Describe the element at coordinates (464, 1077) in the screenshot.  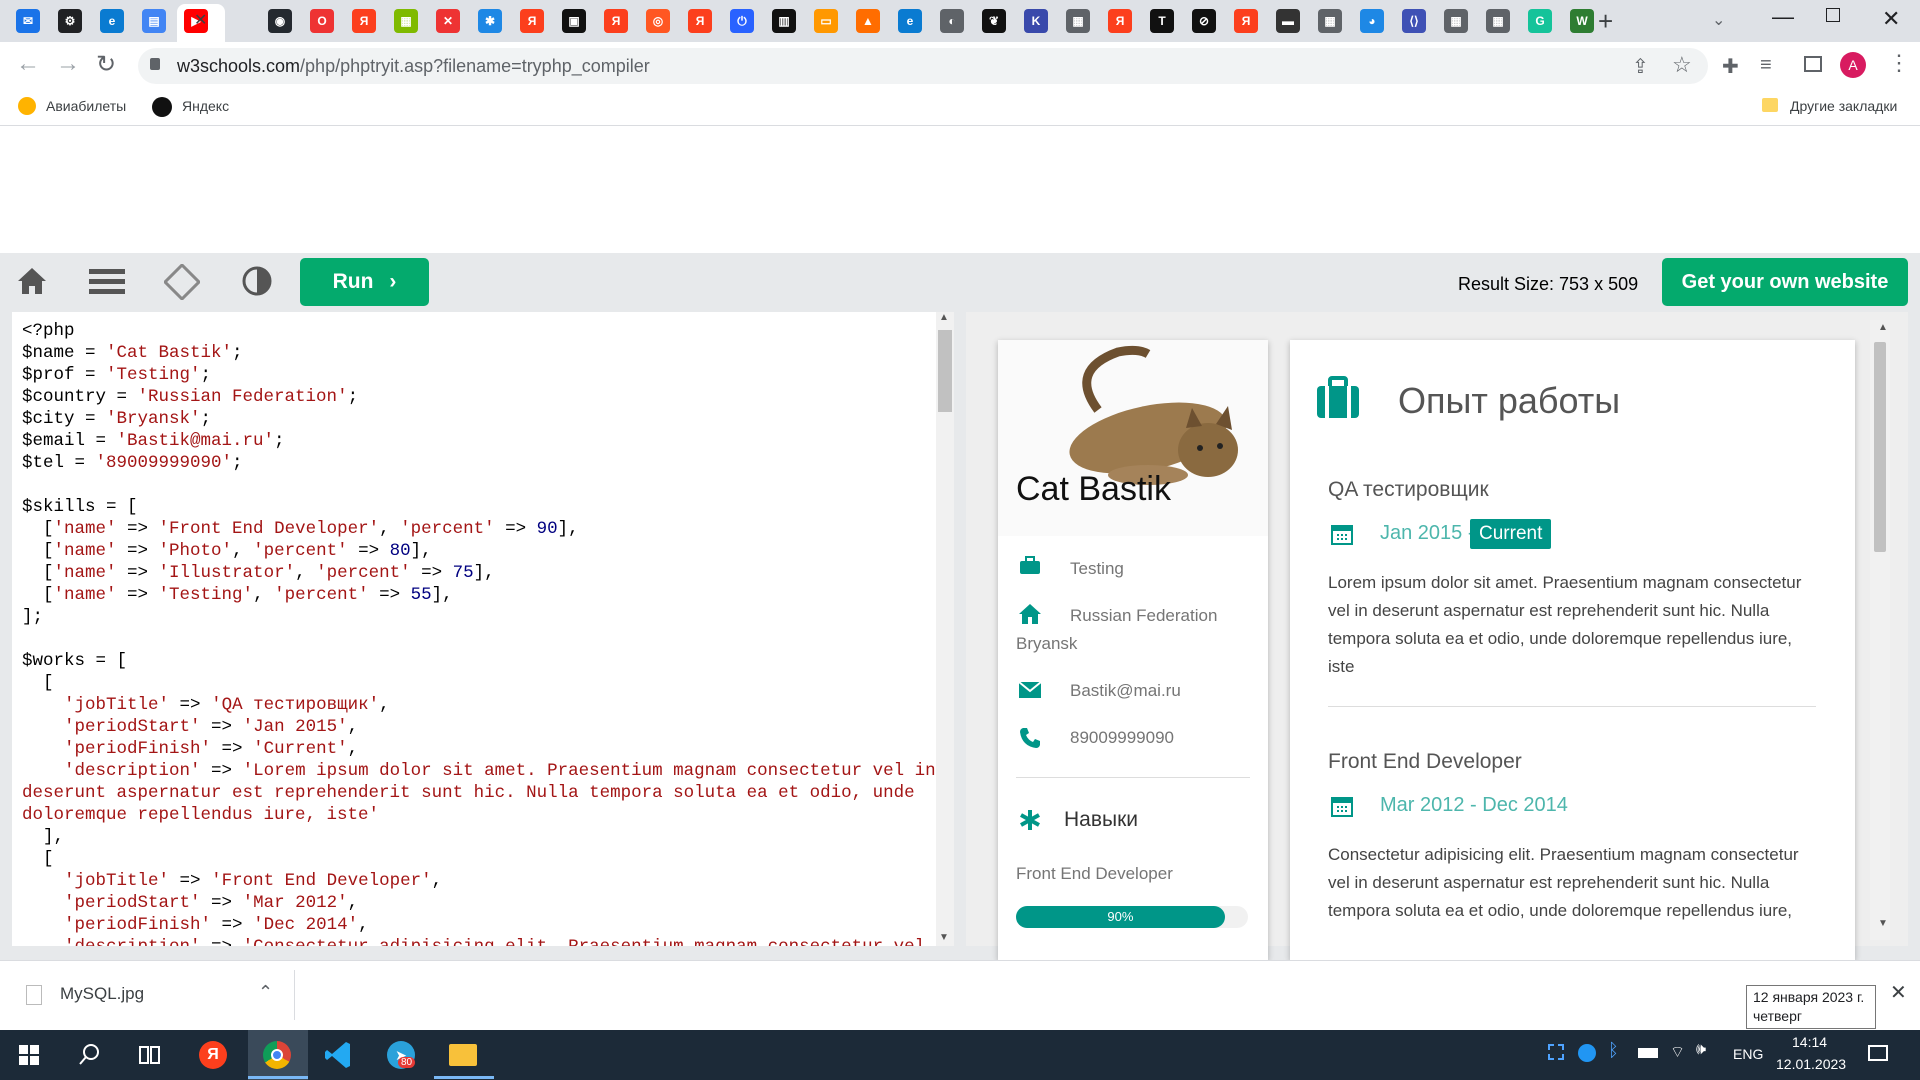
I see `explorer-underline` at that location.